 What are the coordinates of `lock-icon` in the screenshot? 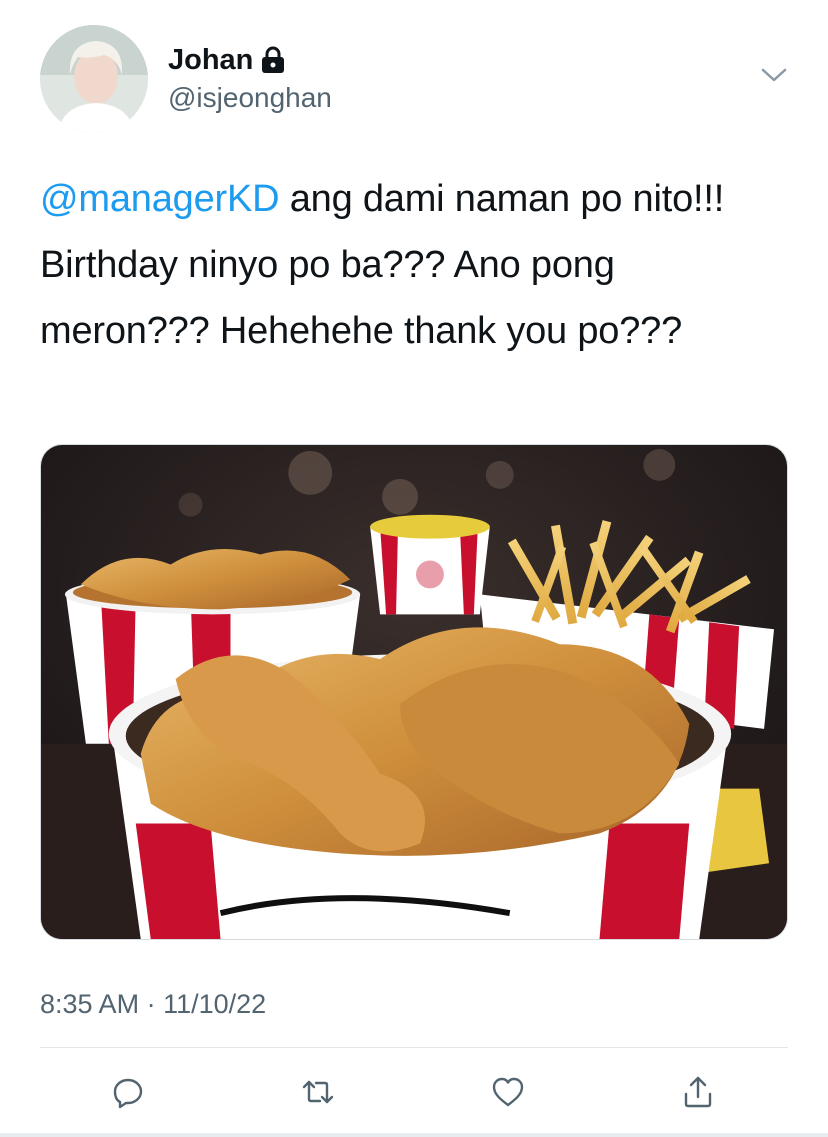 It's located at (273, 60).